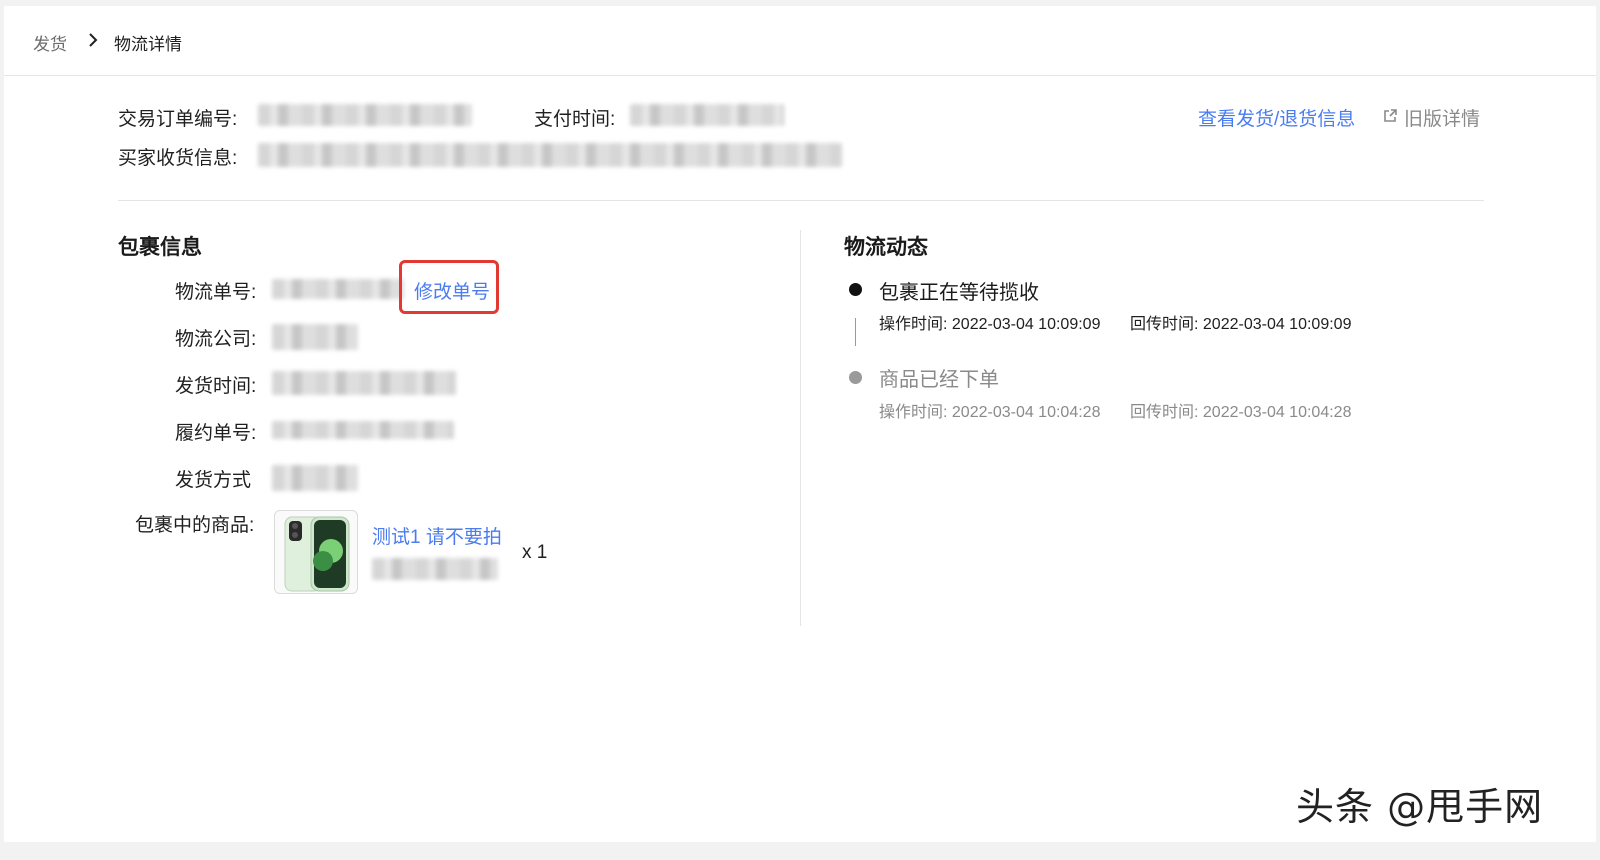 The width and height of the screenshot is (1600, 860). Describe the element at coordinates (939, 380) in the screenshot. I see `event-title: 商品已经下单` at that location.